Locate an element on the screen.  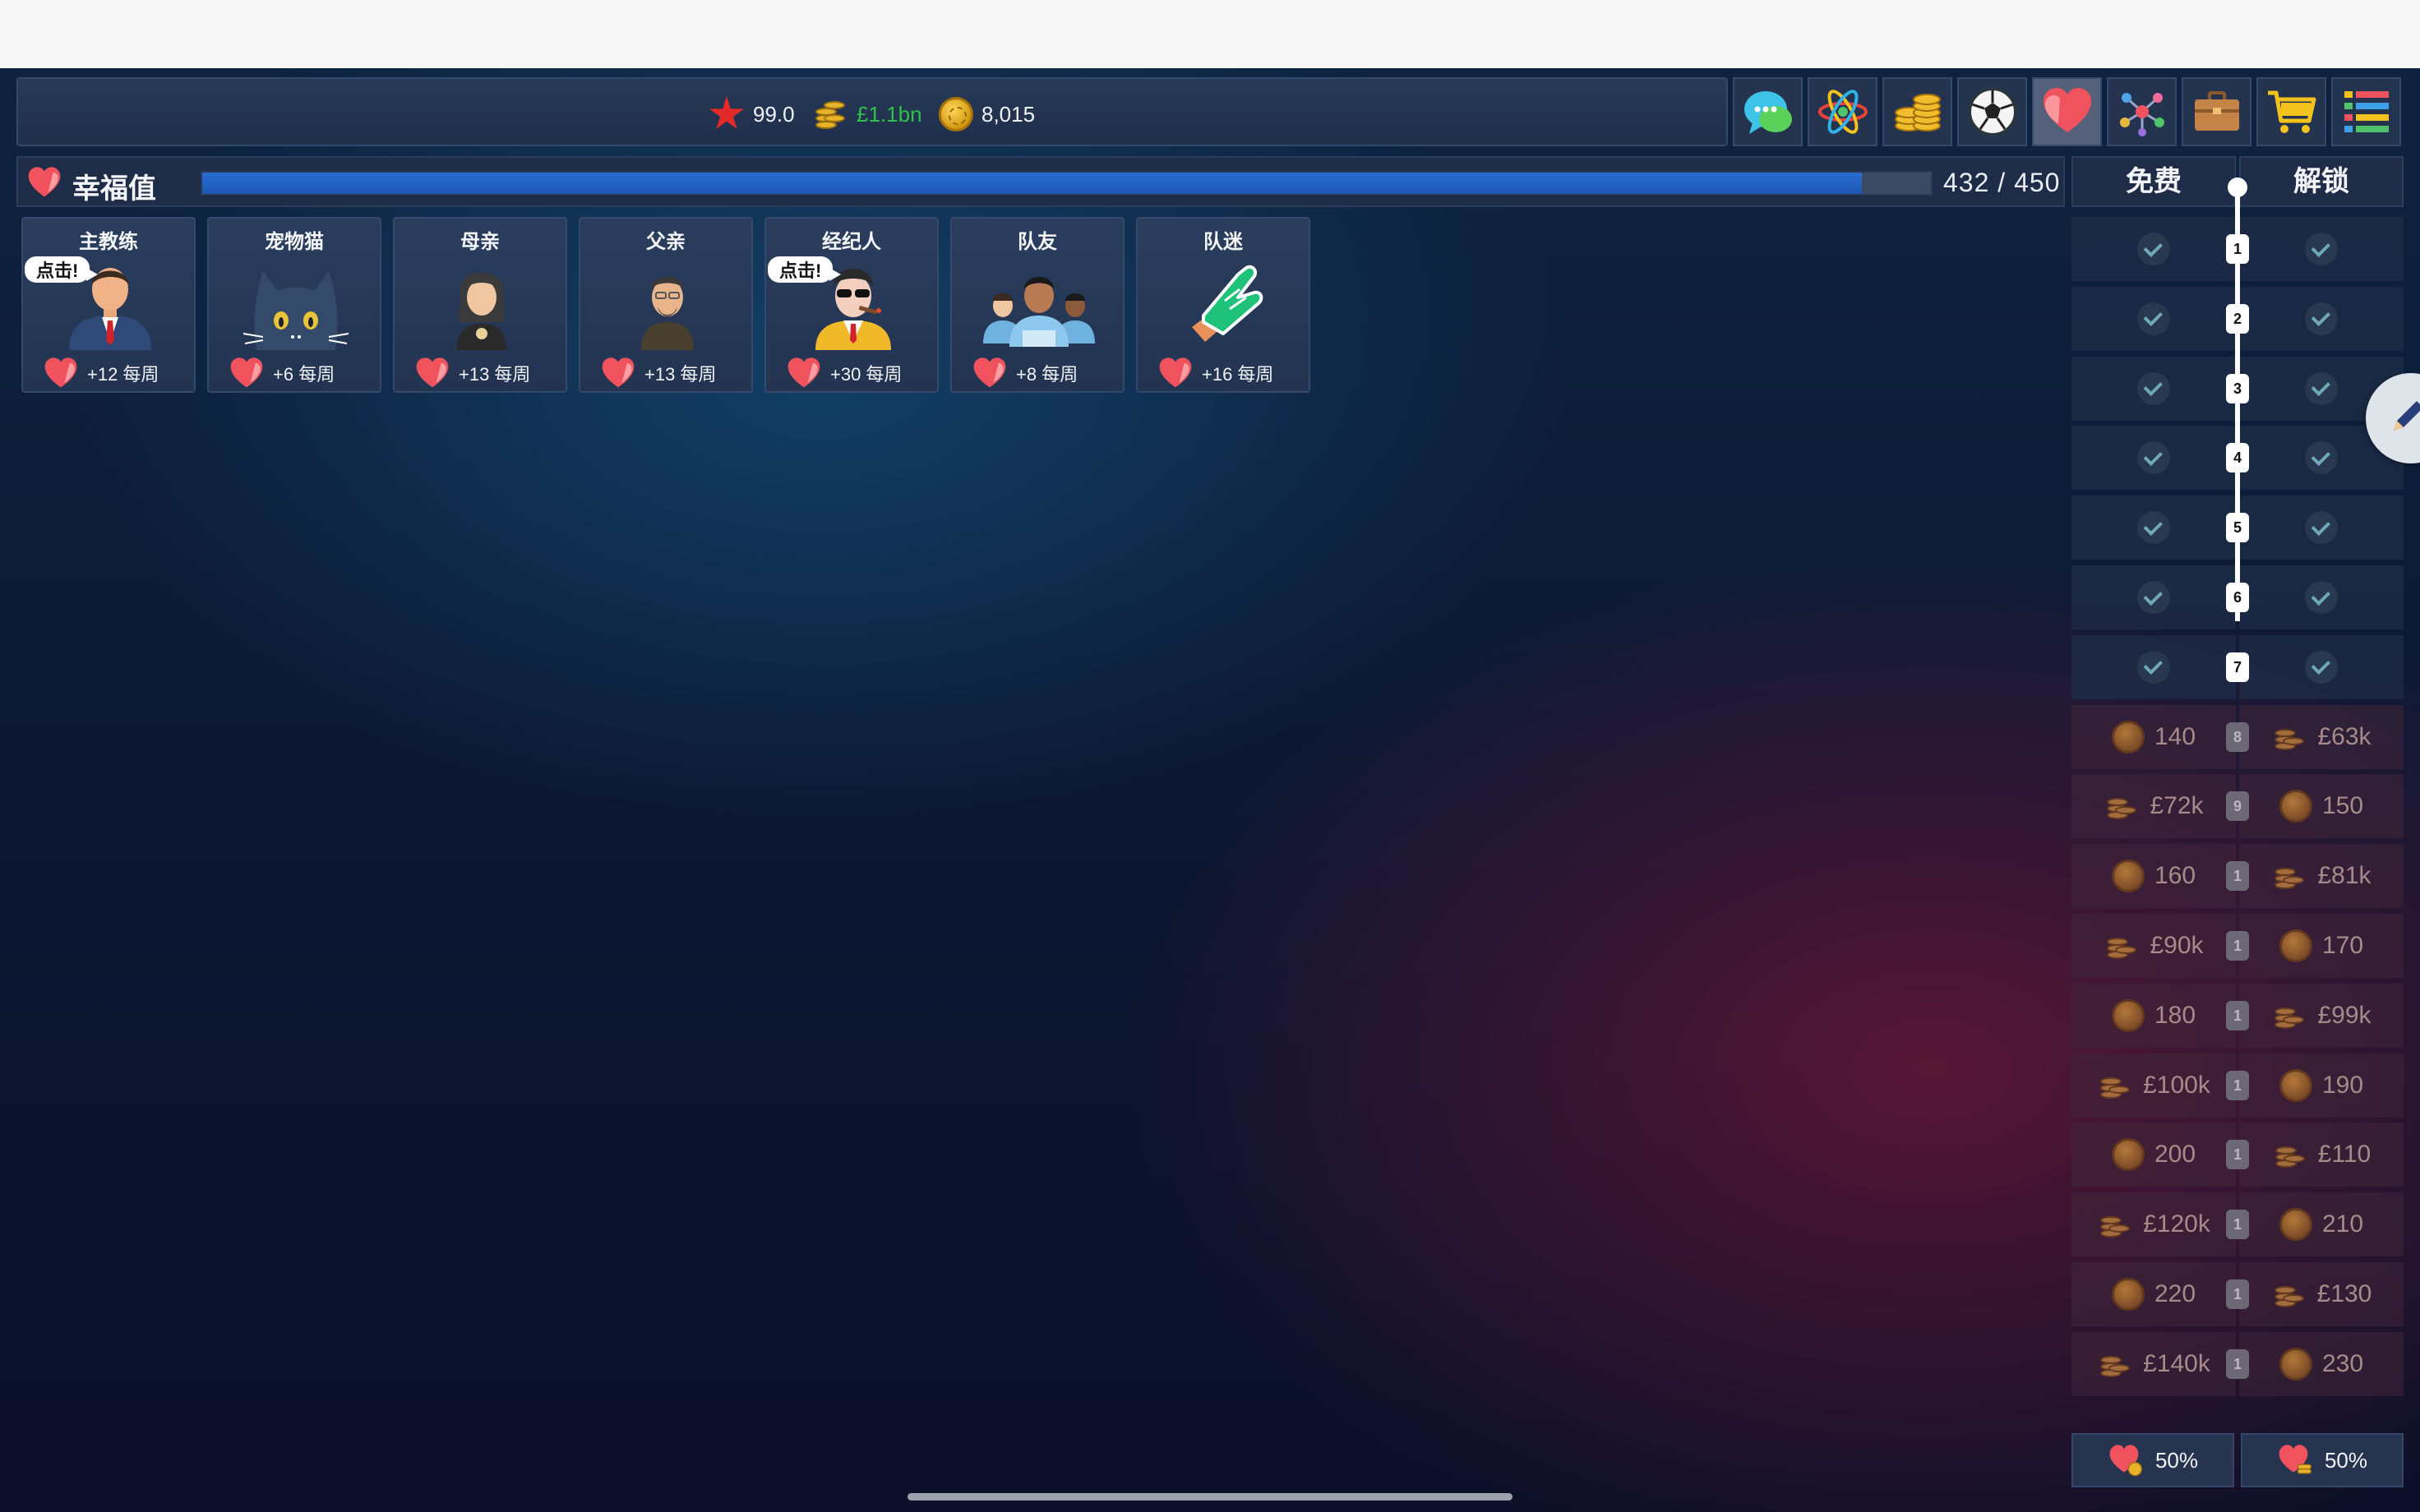
card-head-coach: 主教练 点击! +12 每周 is located at coordinates (108, 305).